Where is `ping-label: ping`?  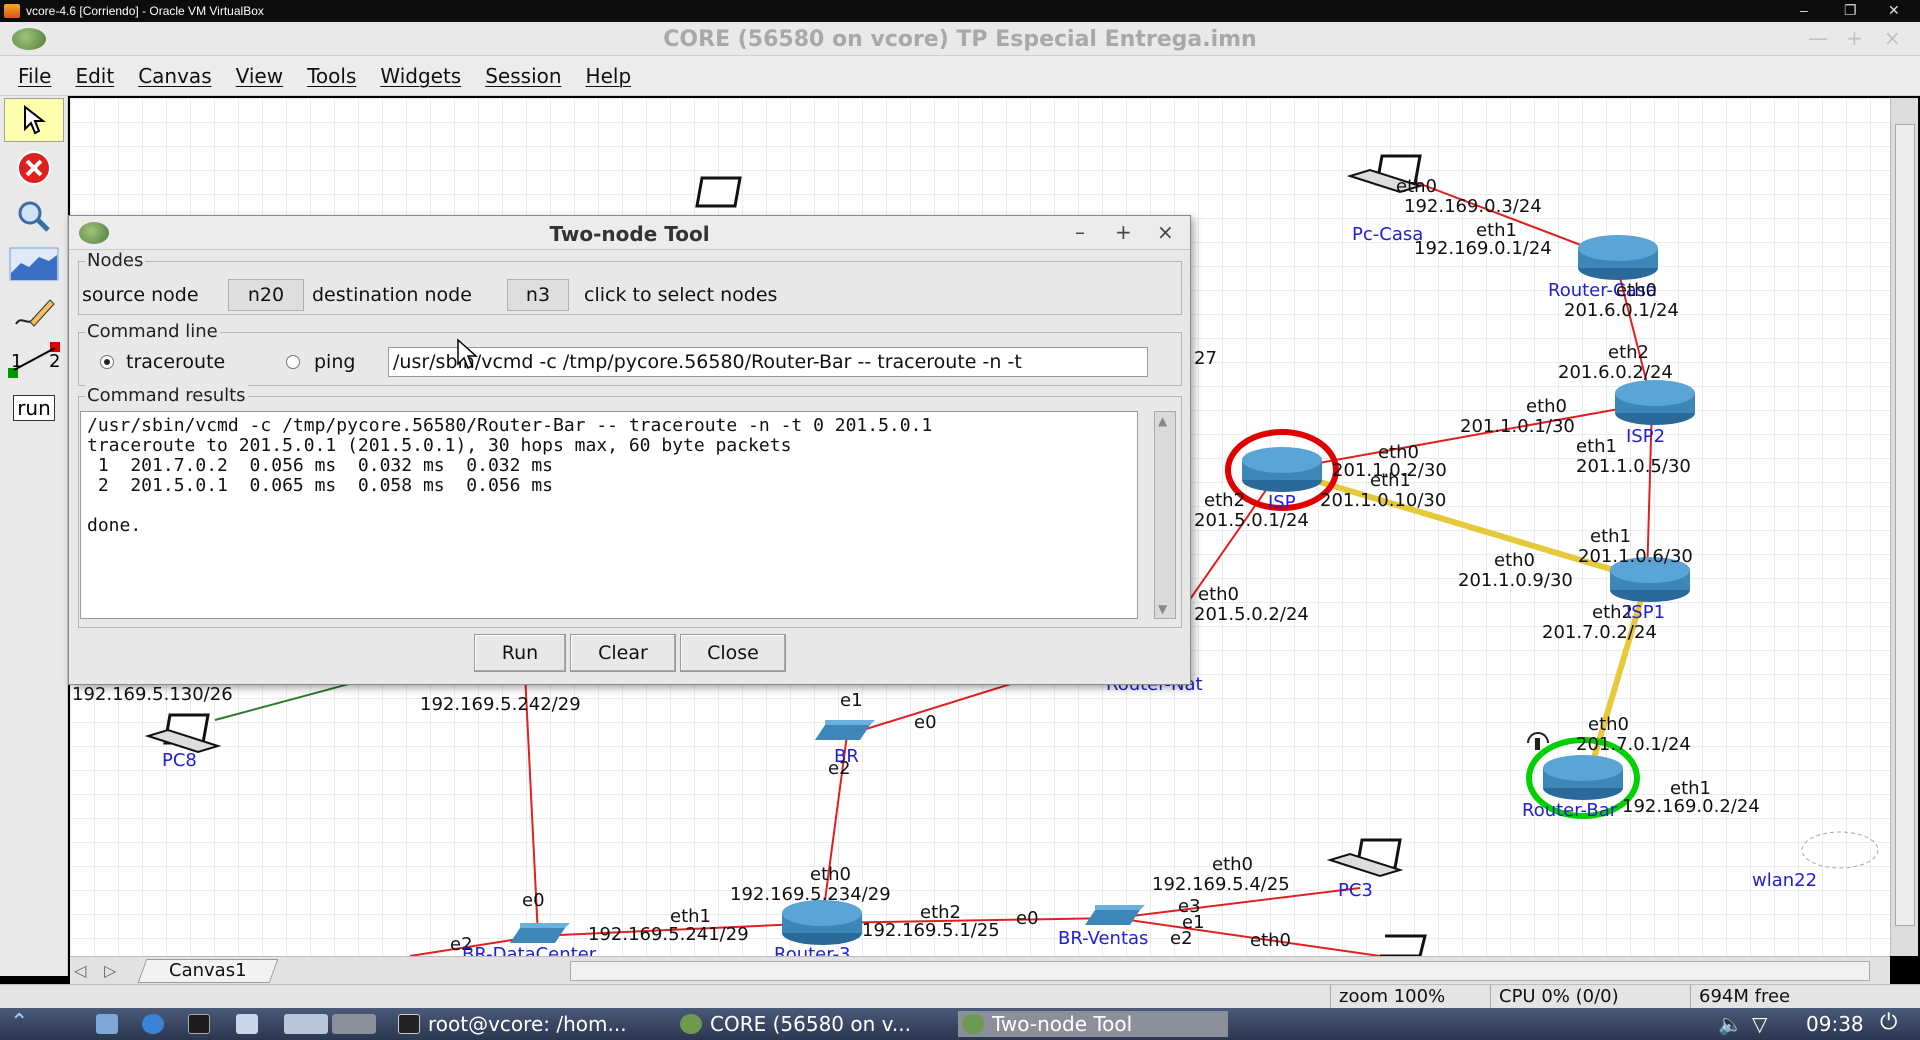
ping-label: ping is located at coordinates (334, 362).